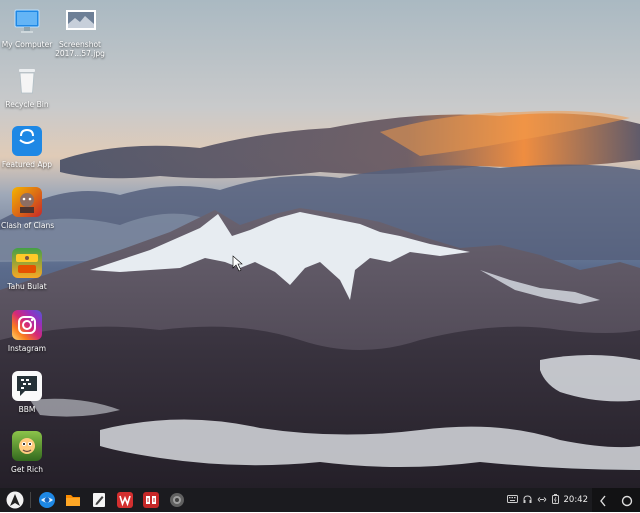 The image size is (640, 513). Describe the element at coordinates (27, 409) in the screenshot. I see `desktop-icon-label: BBM` at that location.